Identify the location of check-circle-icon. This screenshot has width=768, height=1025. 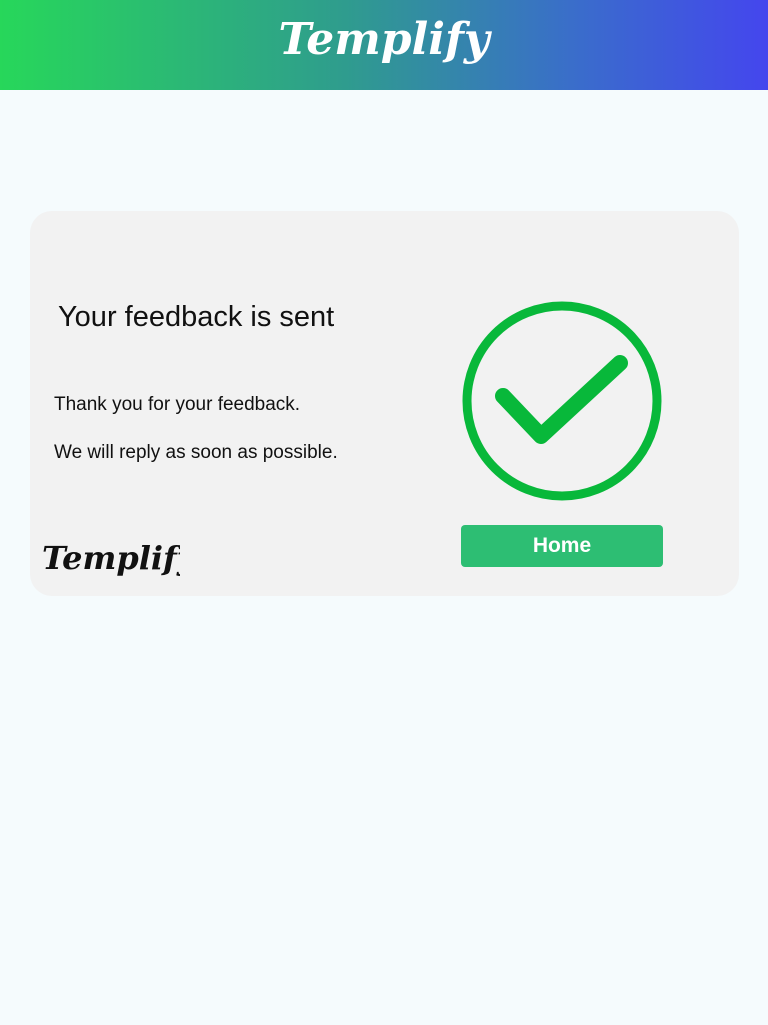
(562, 401).